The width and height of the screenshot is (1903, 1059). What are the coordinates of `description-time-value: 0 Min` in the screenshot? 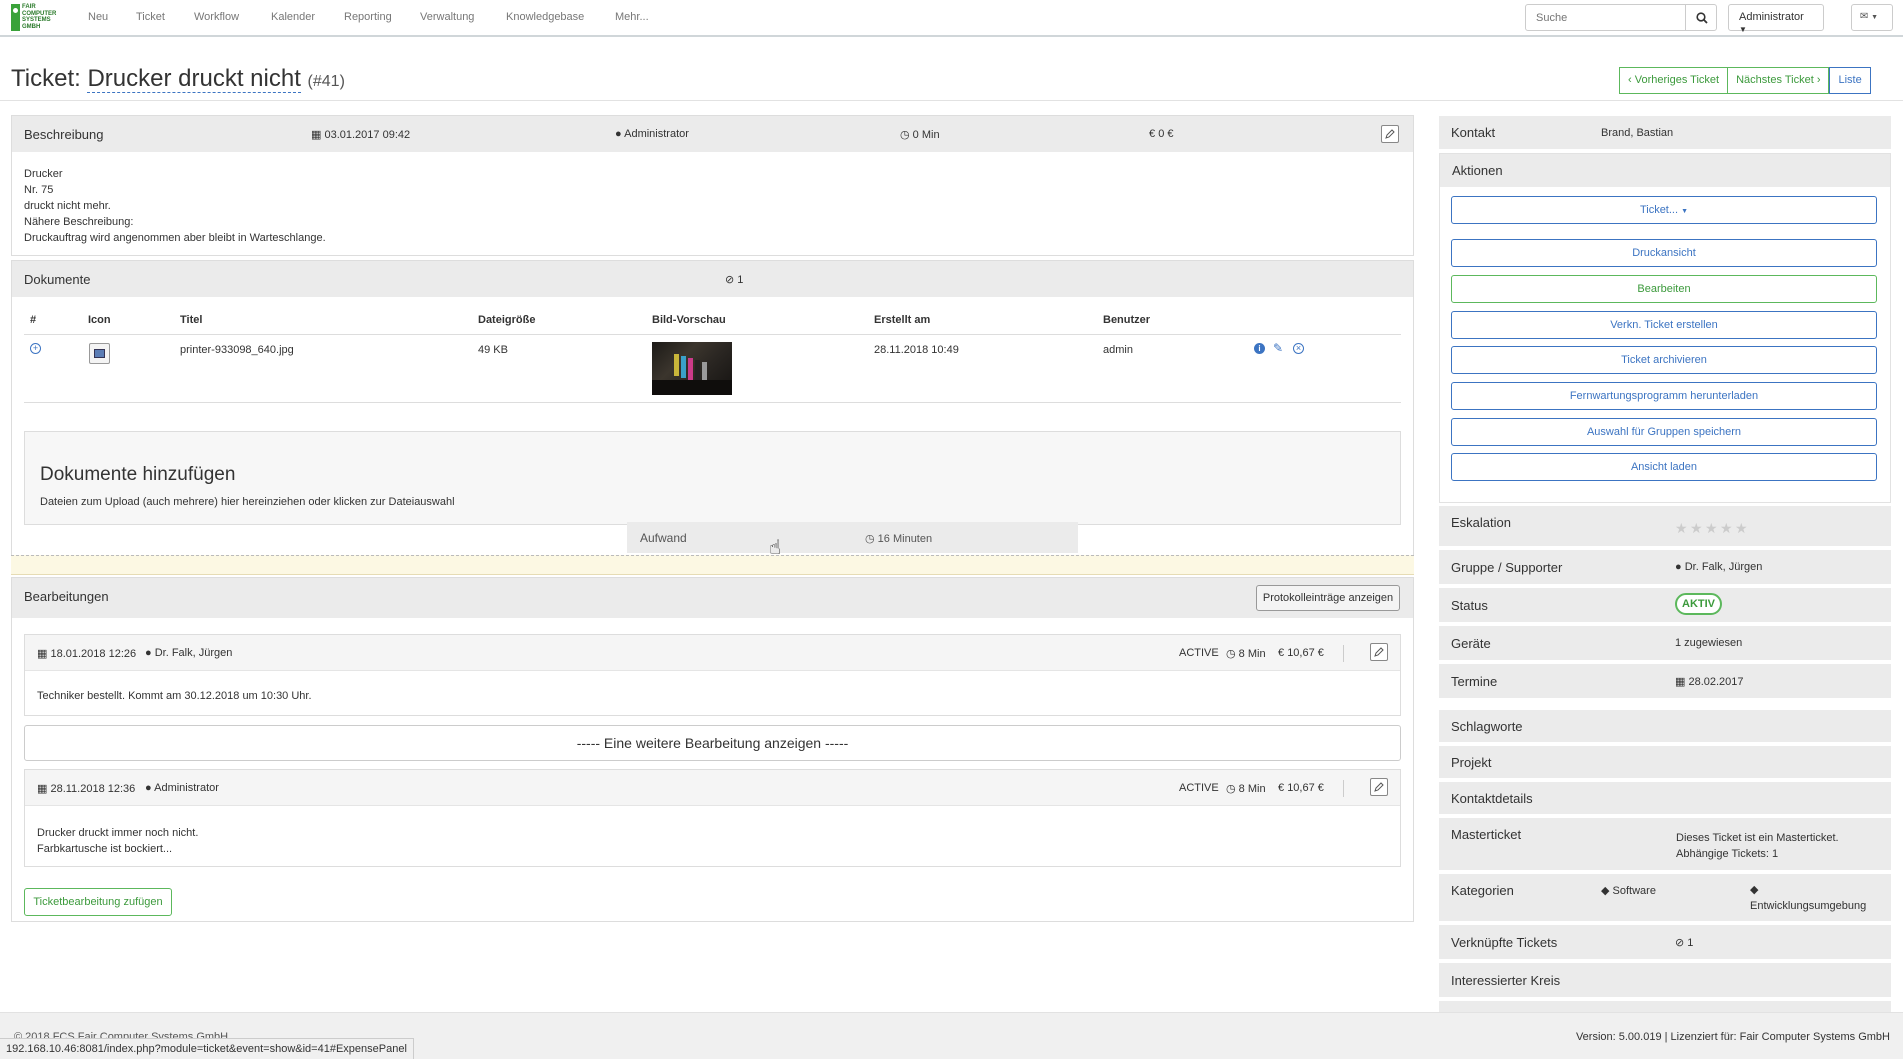 It's located at (926, 135).